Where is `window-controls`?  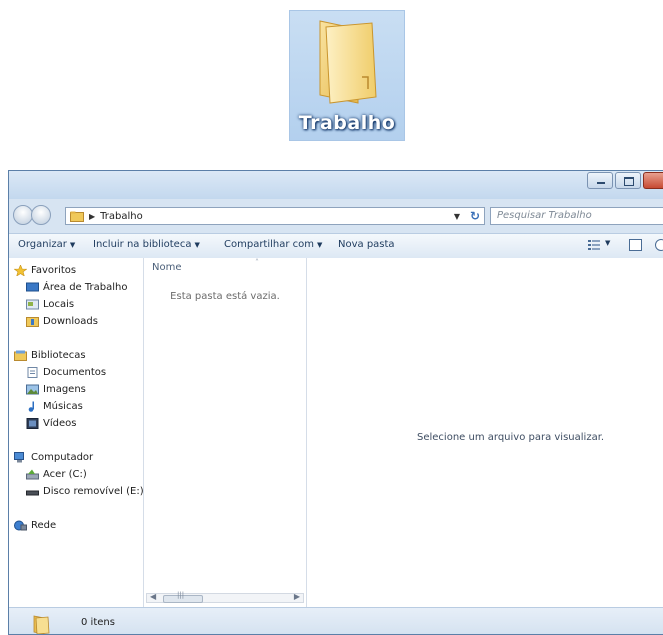
window-controls is located at coordinates (624, 181).